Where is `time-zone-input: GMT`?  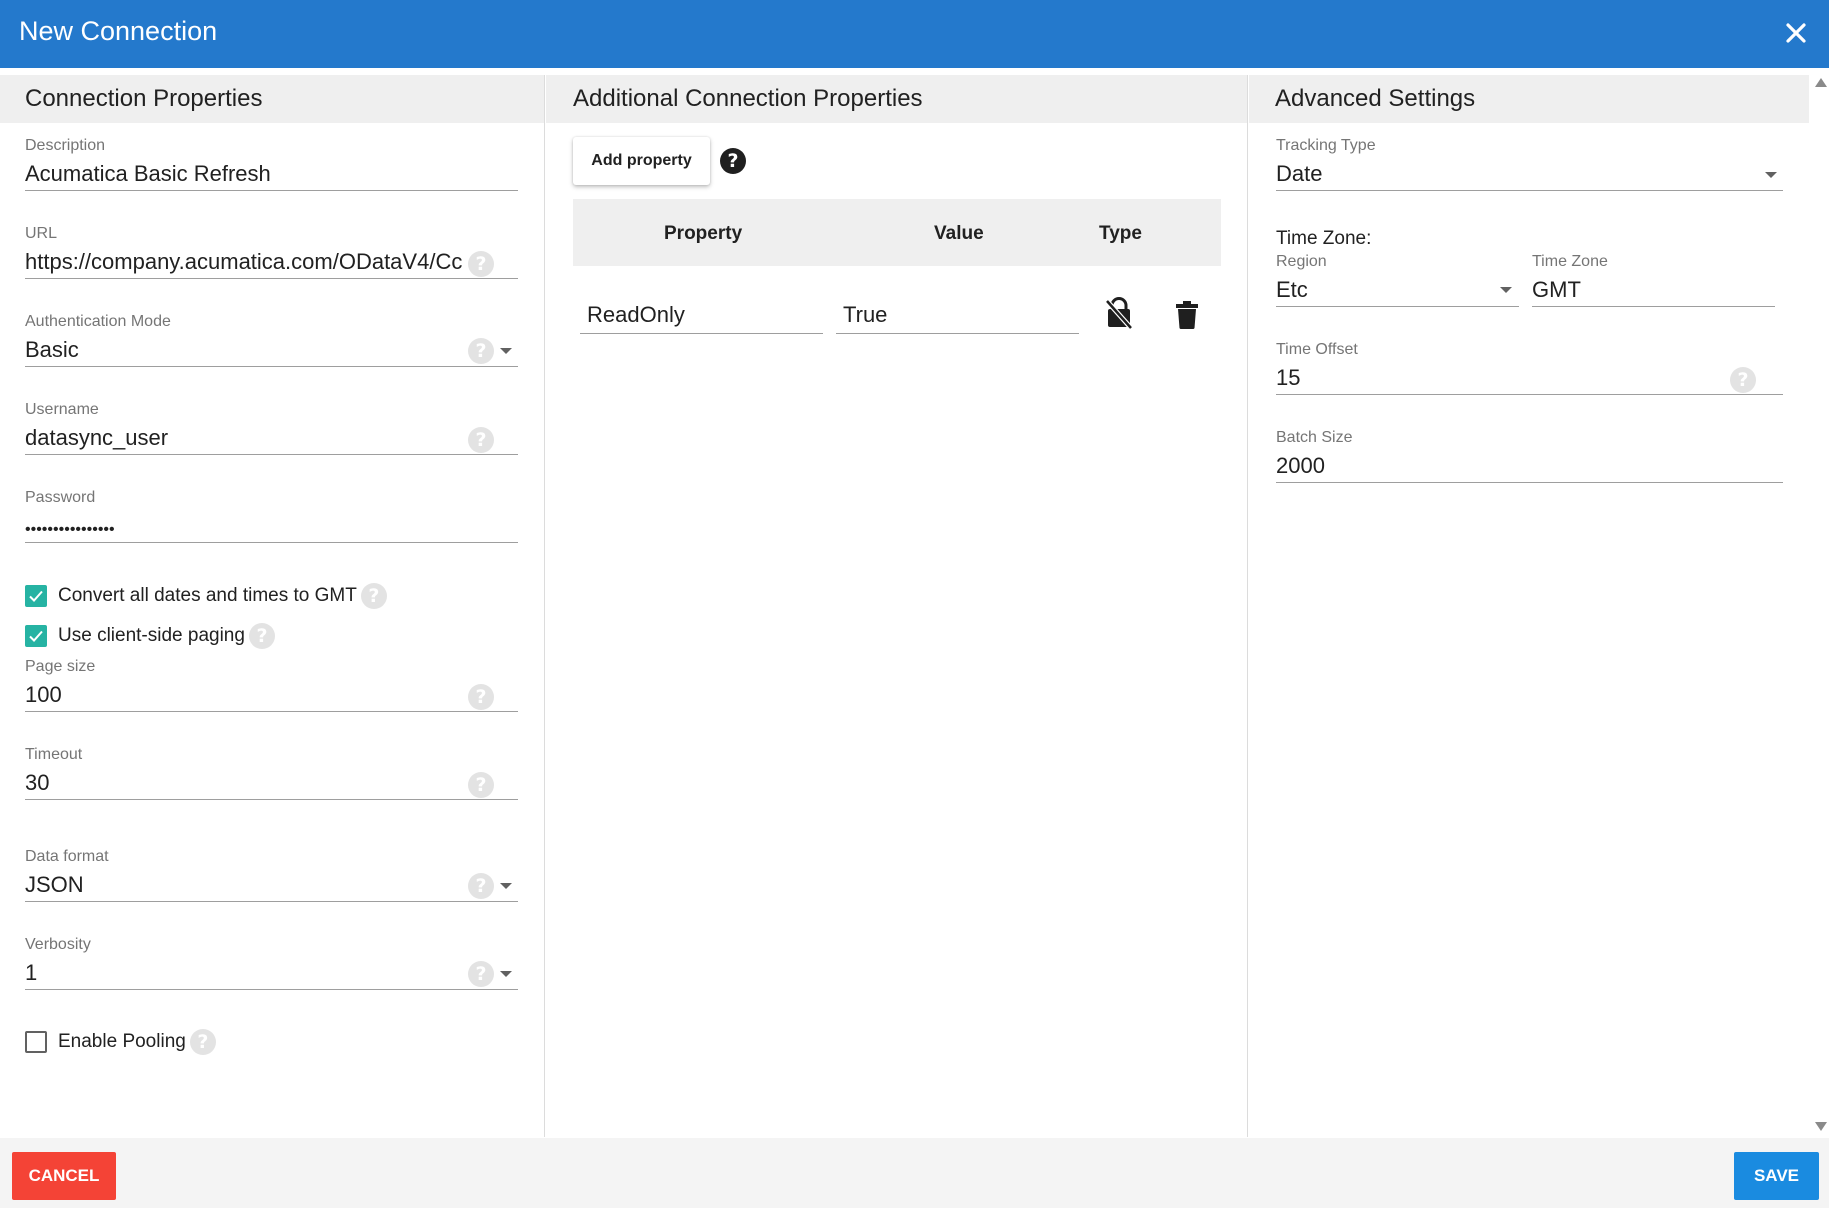
time-zone-input: GMT is located at coordinates (1647, 290).